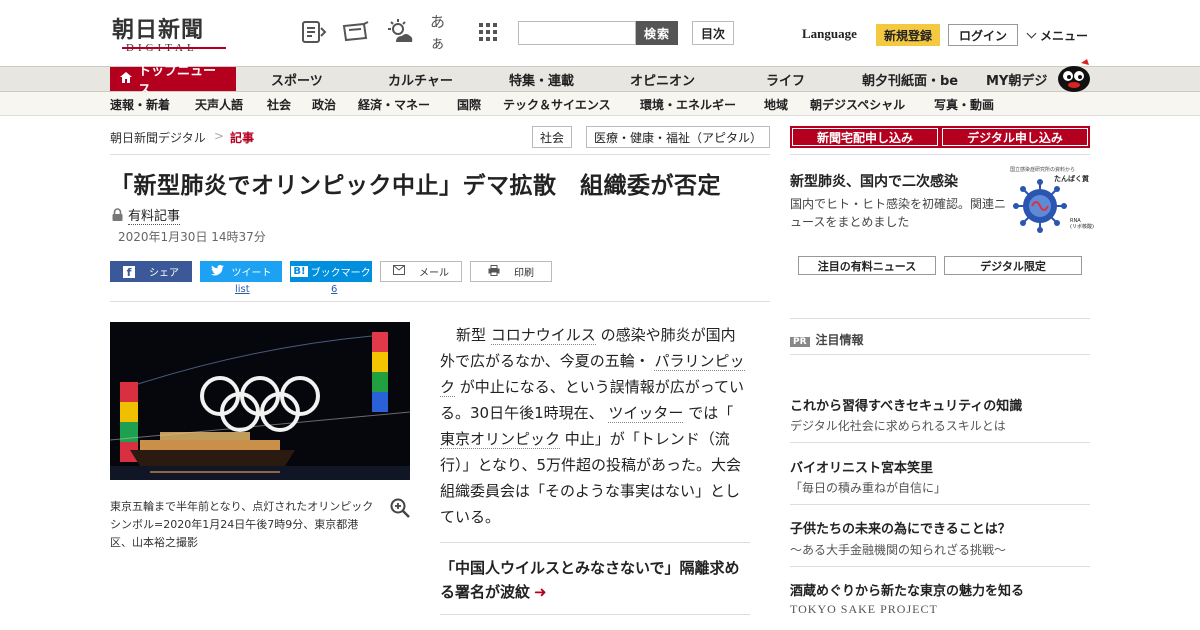 This screenshot has height=630, width=1200. I want to click on arrow-right-icon: ➜, so click(540, 592).